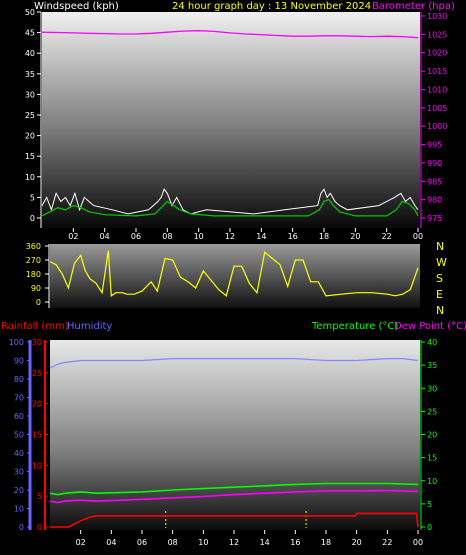  I want to click on rainfall-y-tick-label: 15, so click(37, 435).